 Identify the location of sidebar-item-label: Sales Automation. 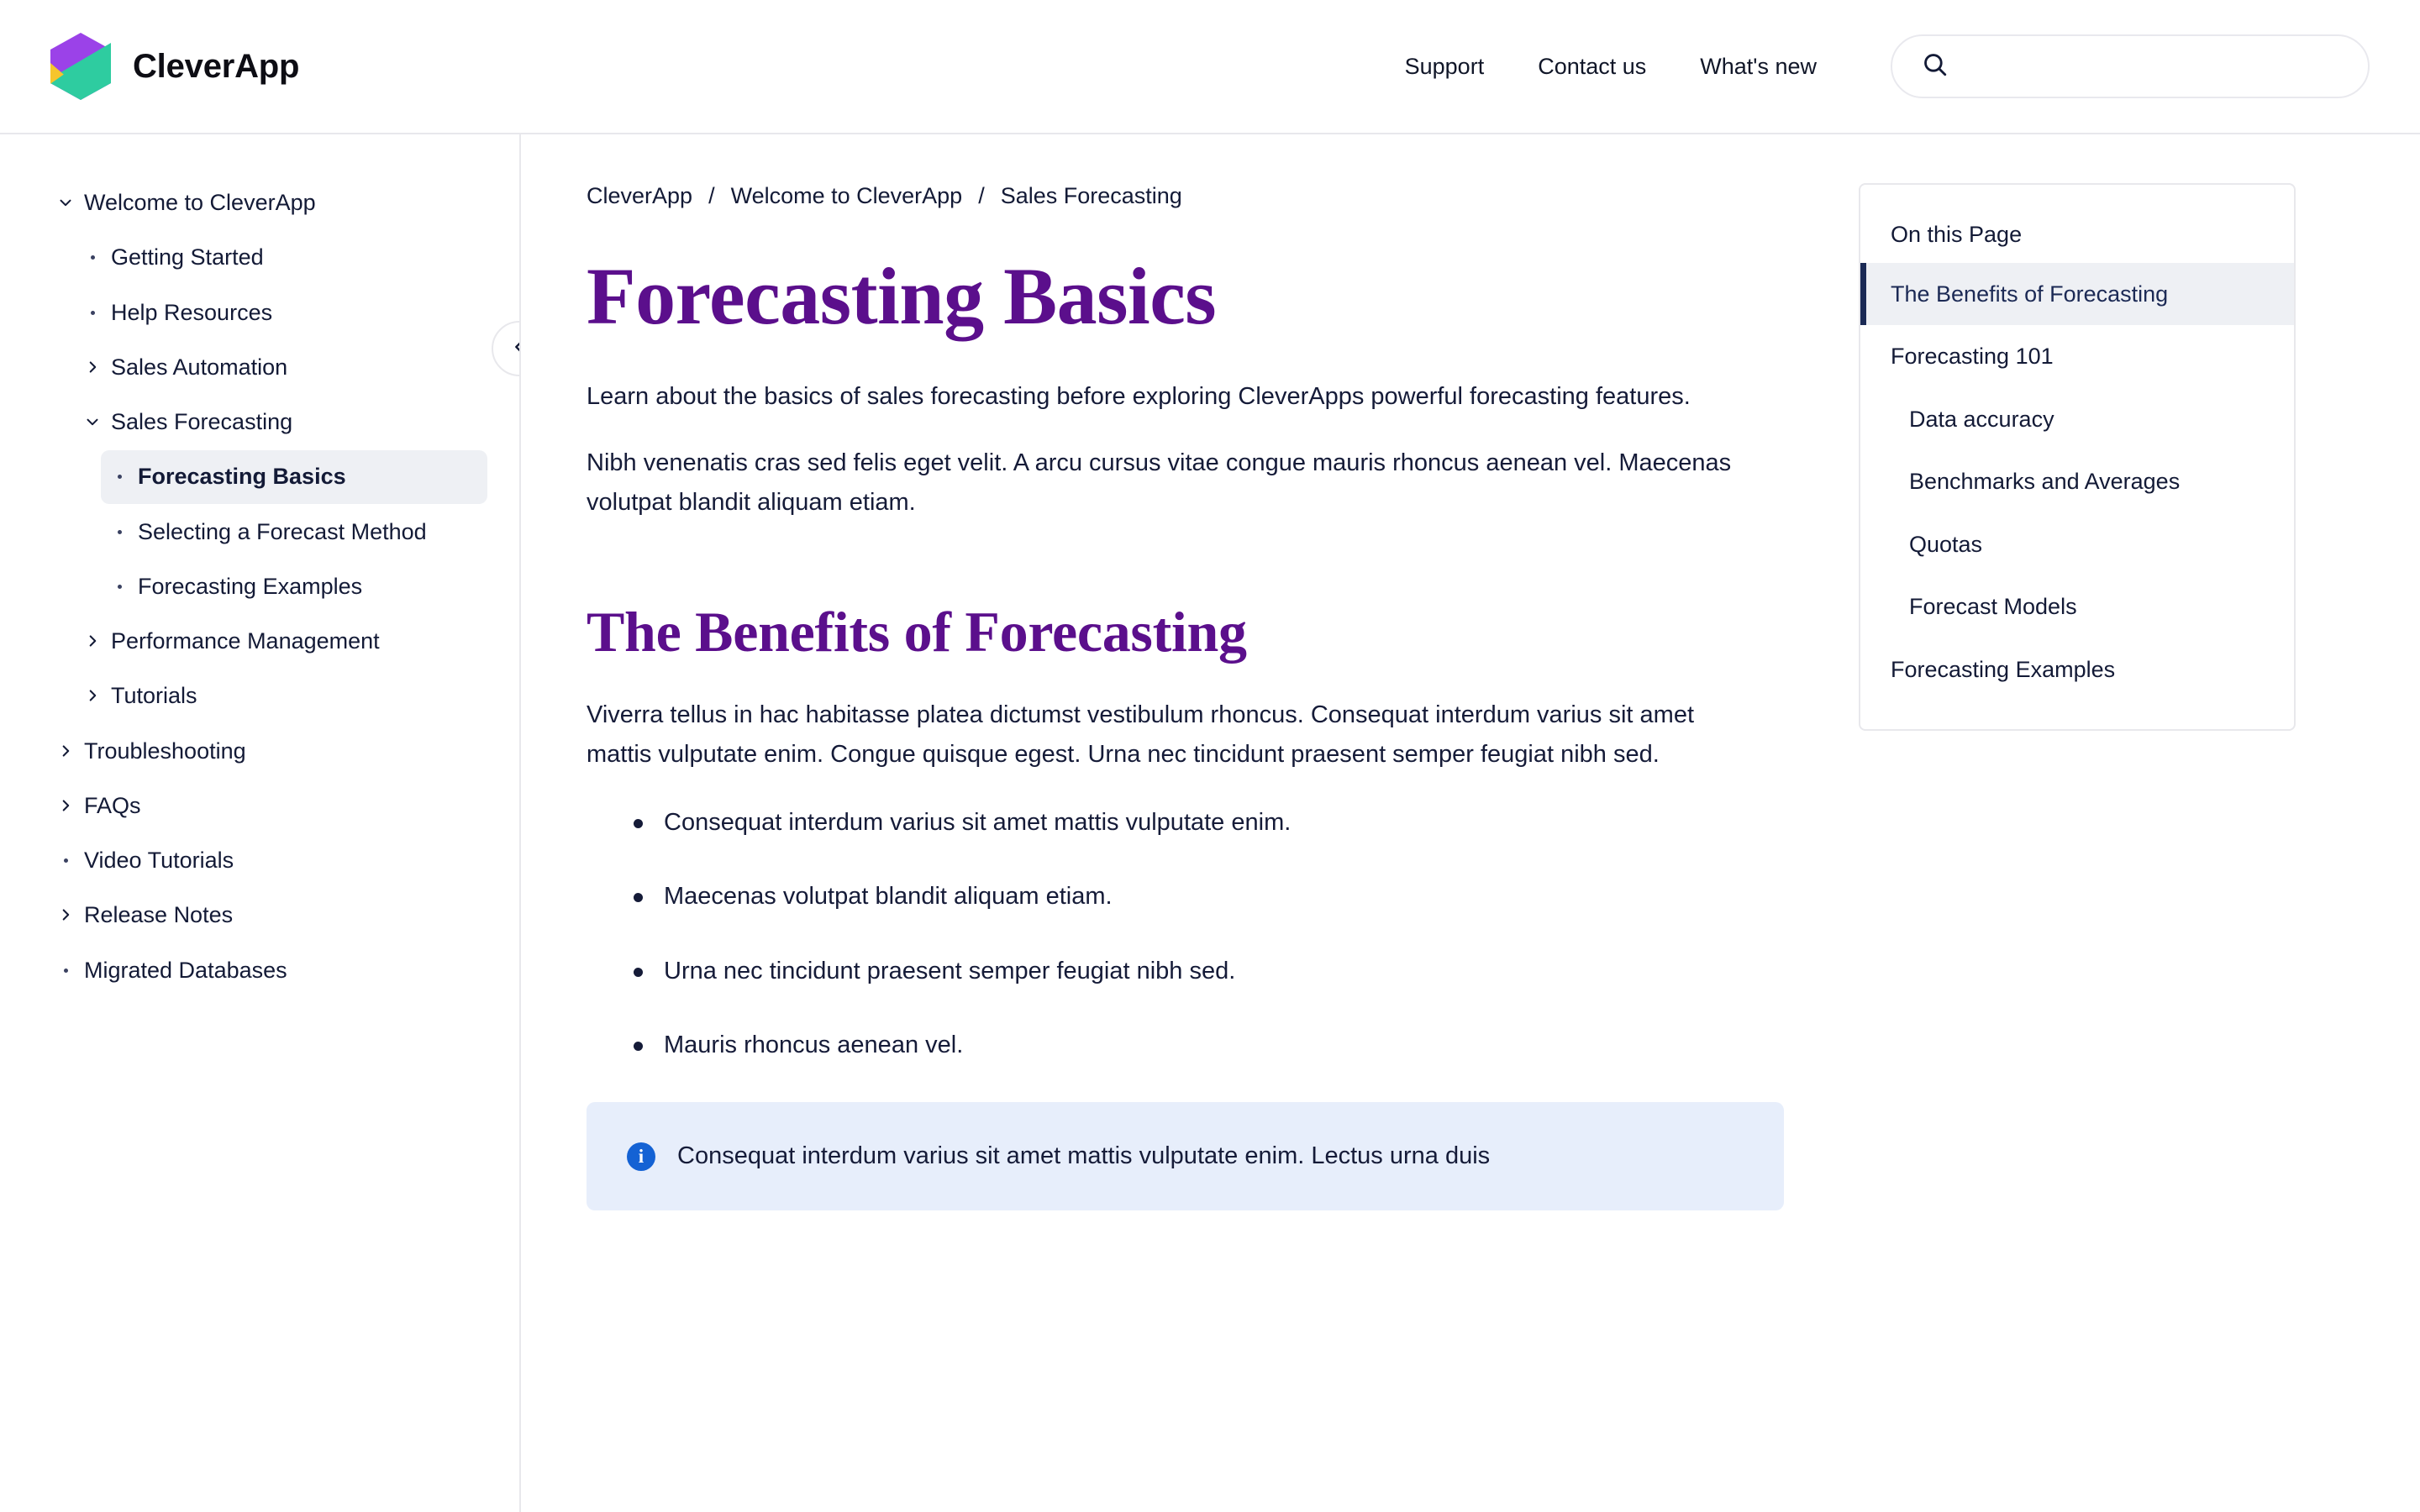
(199, 367).